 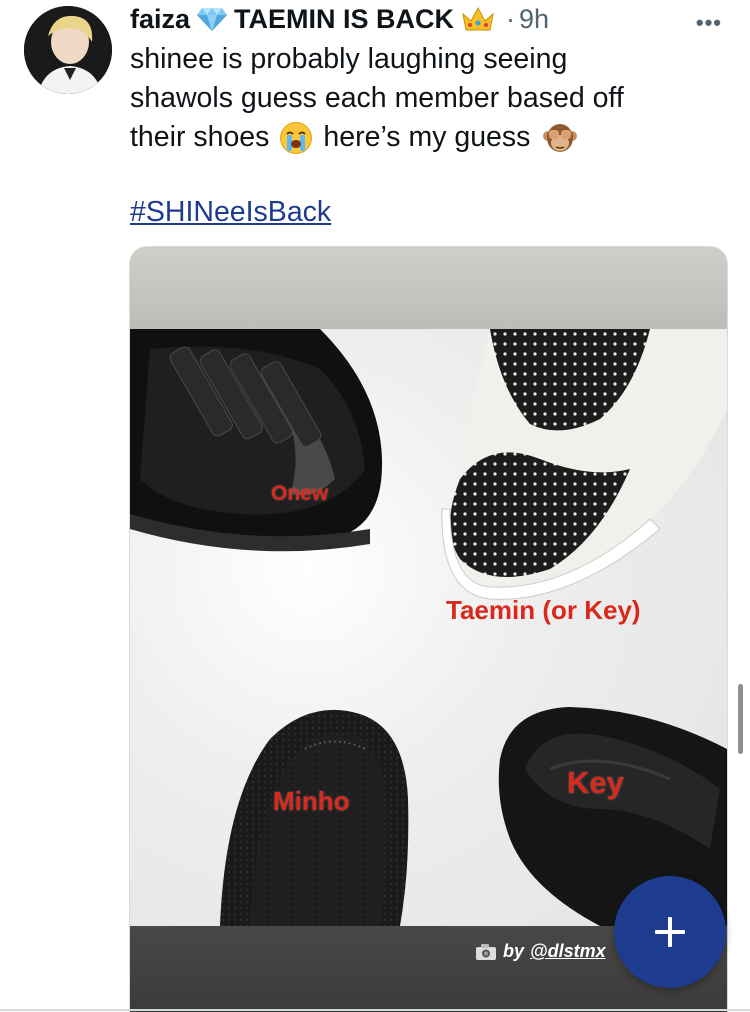 I want to click on gem-icon, so click(x=212, y=19).